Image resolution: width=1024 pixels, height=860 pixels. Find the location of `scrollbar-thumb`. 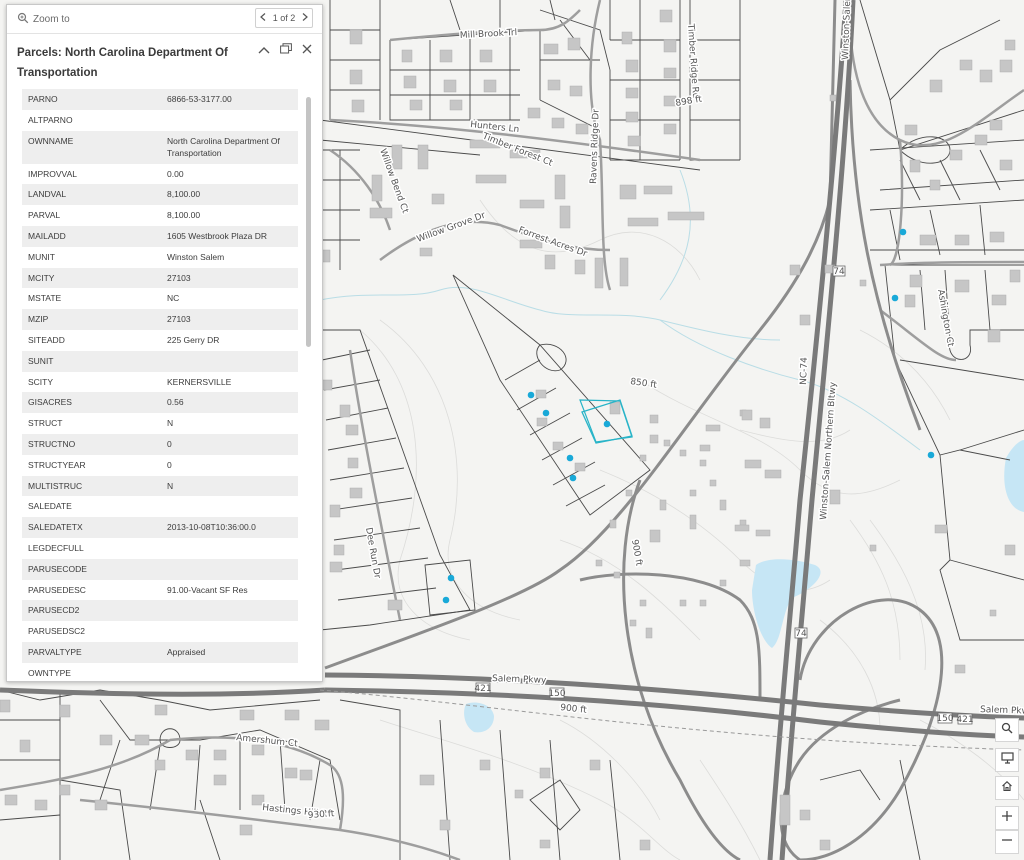

scrollbar-thumb is located at coordinates (308, 222).